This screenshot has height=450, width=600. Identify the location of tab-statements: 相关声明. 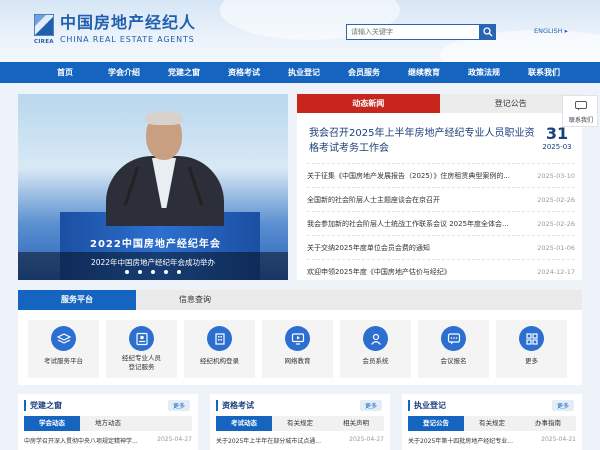
(356, 423).